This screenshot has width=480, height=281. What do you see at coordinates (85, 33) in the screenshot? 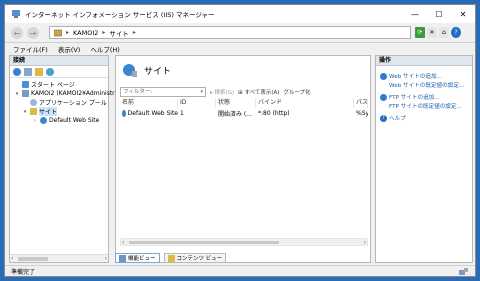
I see `breadcrumb-server: KAMOI2` at bounding box center [85, 33].